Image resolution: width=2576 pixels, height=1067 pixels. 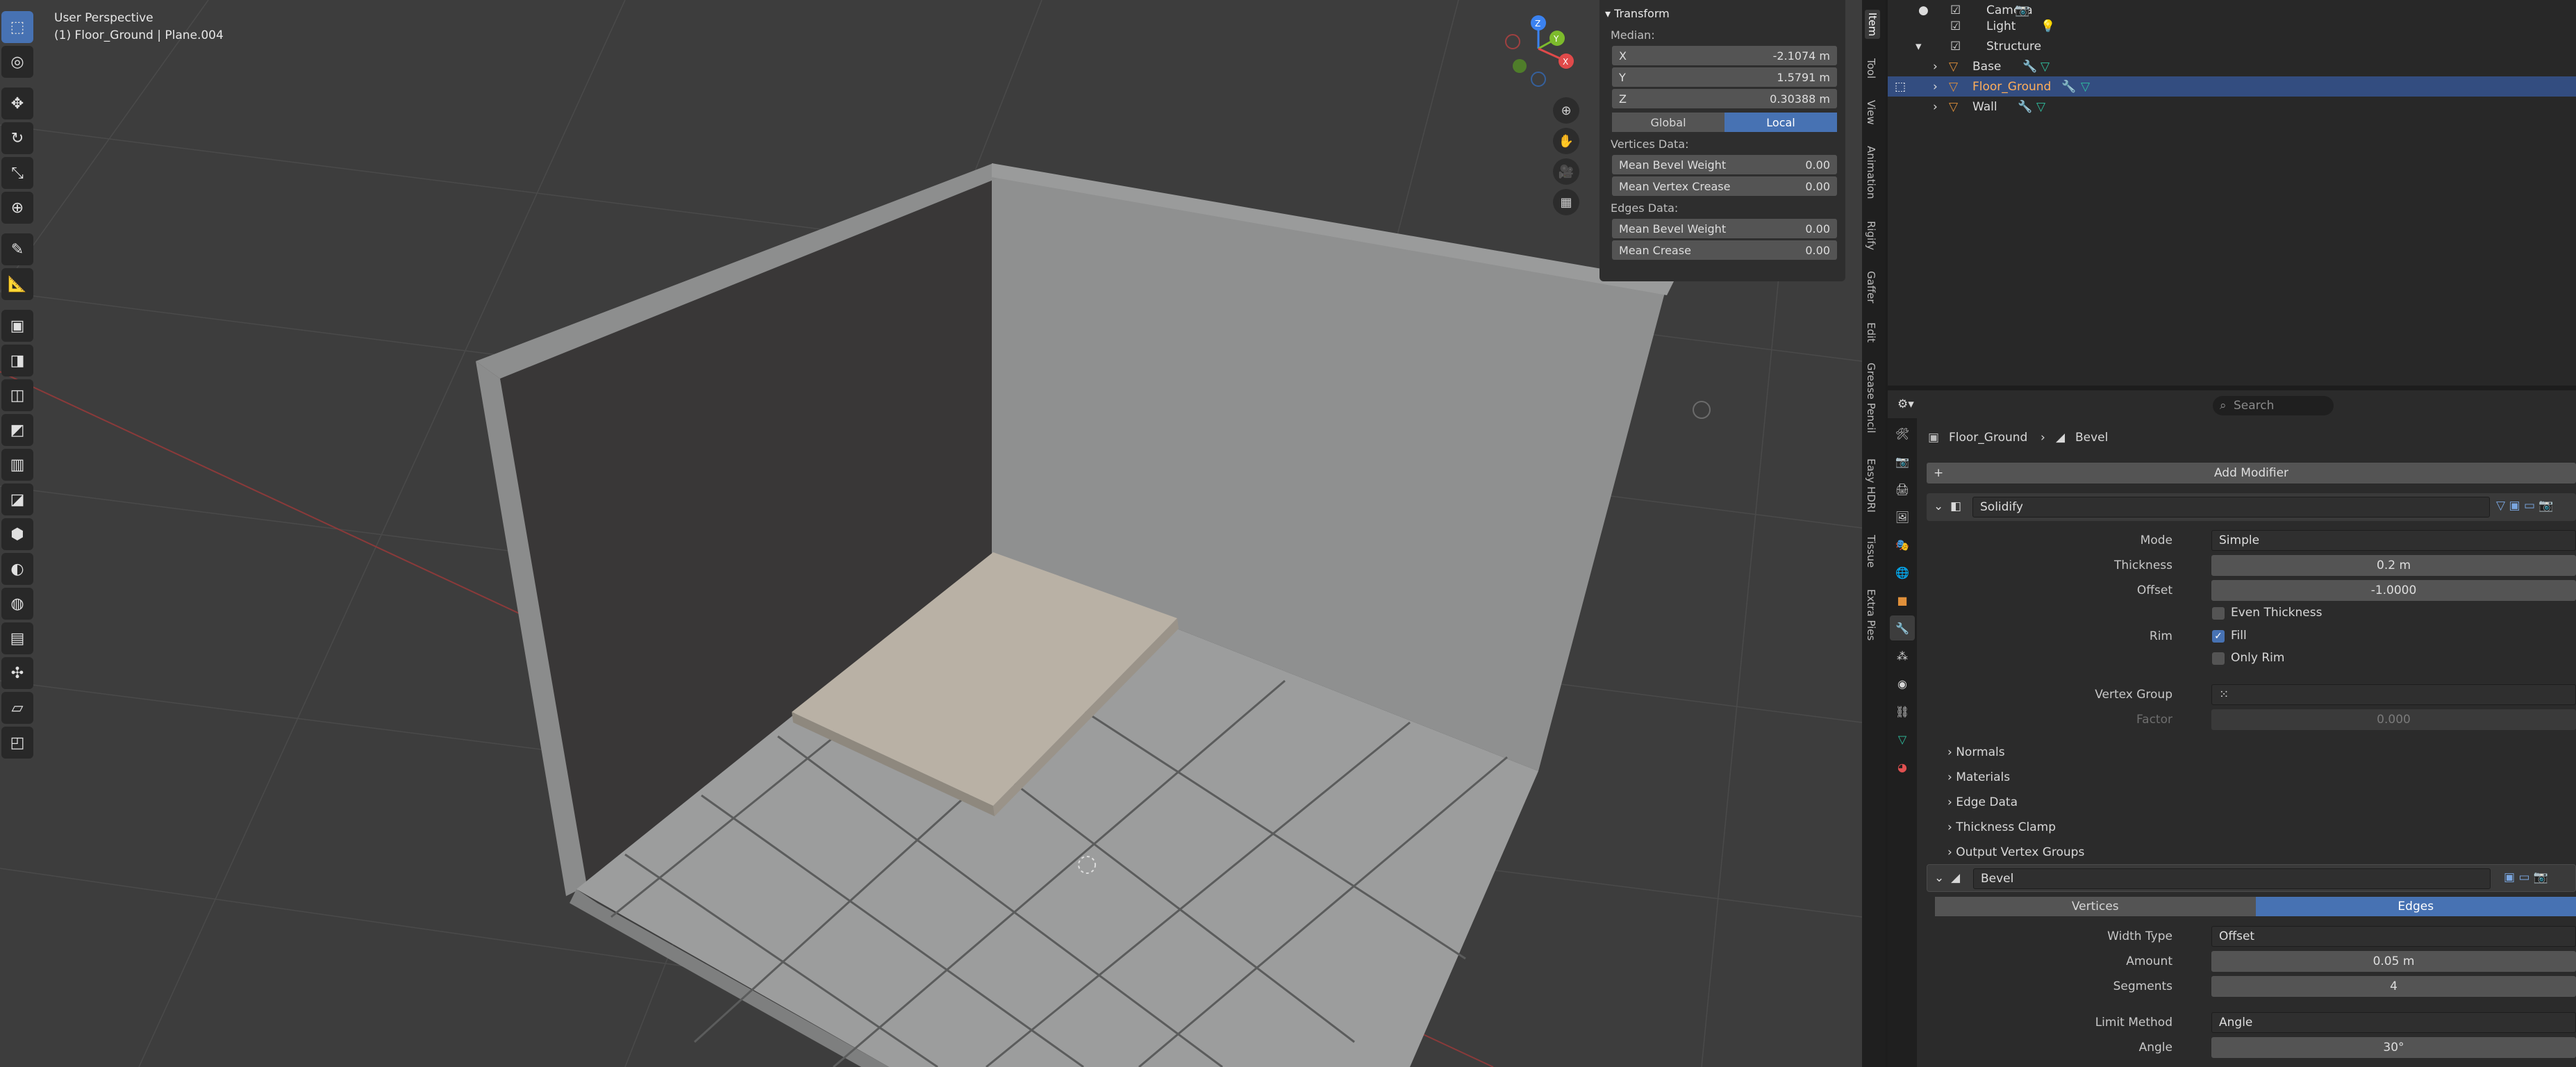 What do you see at coordinates (2015, 852) in the screenshot?
I see `output-vertex-groups-section: › Output Vertex Groups` at bounding box center [2015, 852].